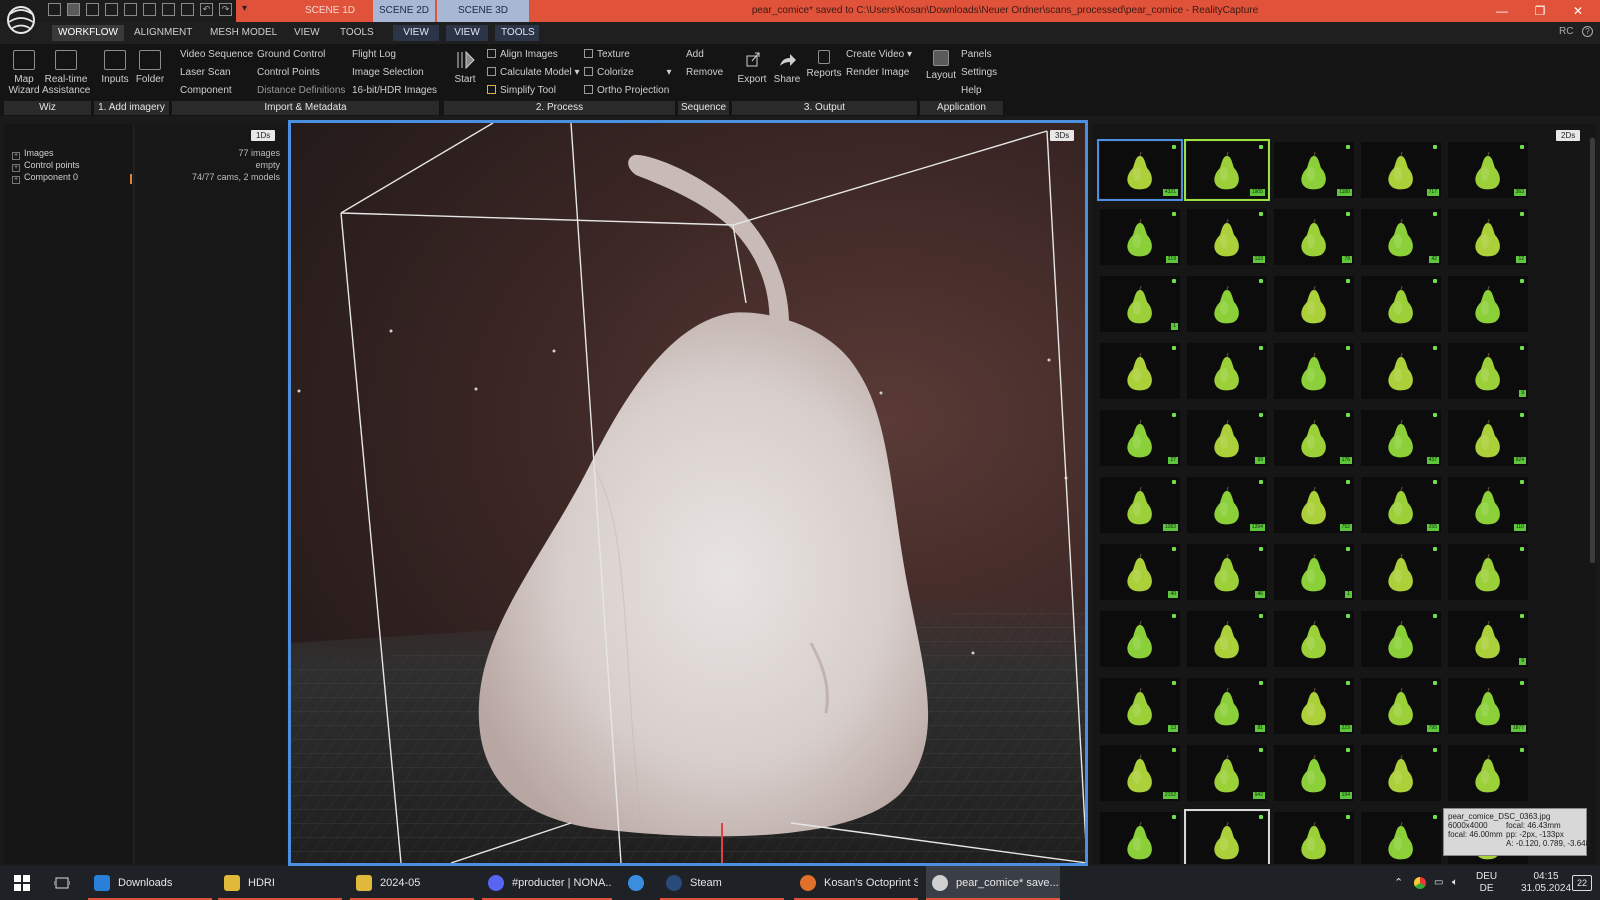 The height and width of the screenshot is (900, 1600). I want to click on image-grid-scrollbar, so click(1592, 350).